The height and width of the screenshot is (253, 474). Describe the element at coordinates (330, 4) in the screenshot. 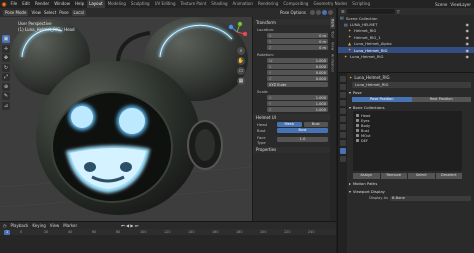

I see `tab-geometry-nodes: Geometry Nodes` at that location.